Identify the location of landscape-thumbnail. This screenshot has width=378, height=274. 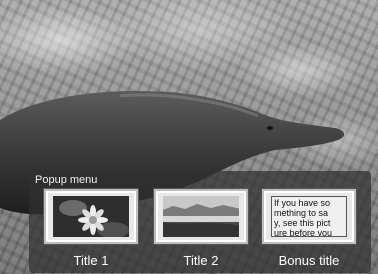
(201, 216).